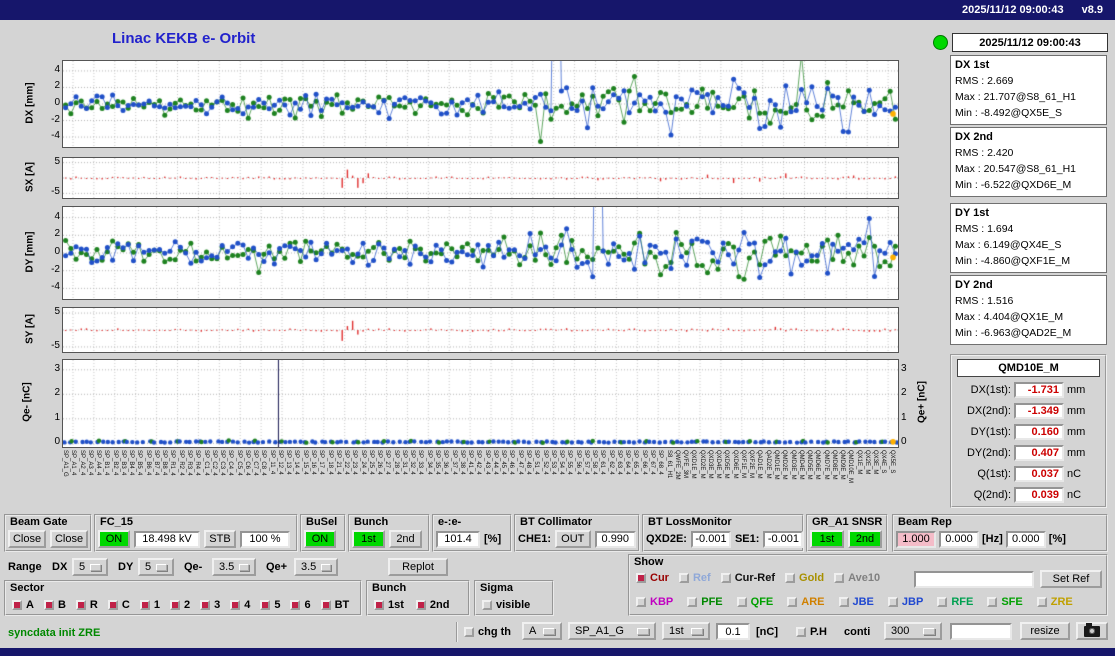 This screenshot has height=656, width=1115. I want to click on x-axis-label: SP_B6_4, so click(147, 463).